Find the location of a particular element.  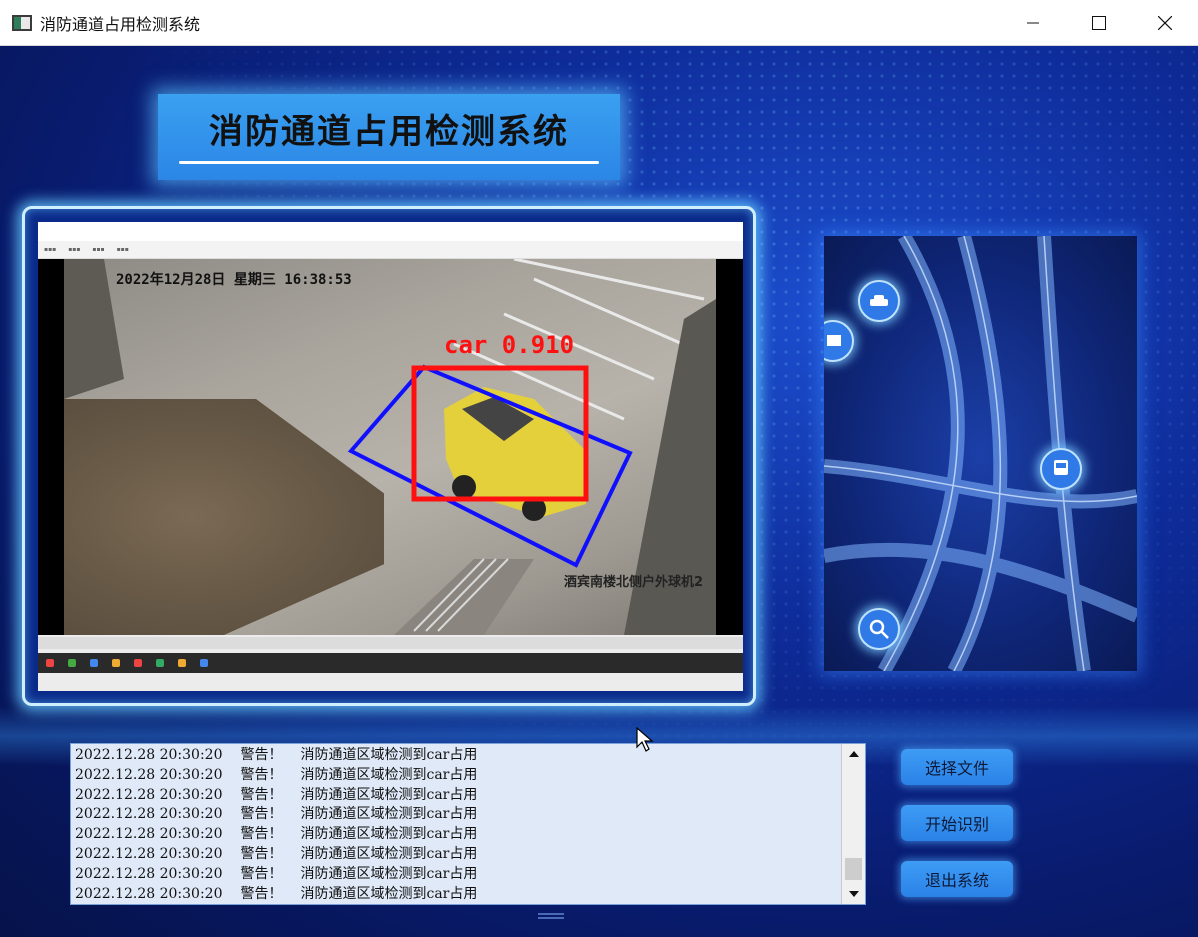

player-bottom-bar is located at coordinates (390, 663).